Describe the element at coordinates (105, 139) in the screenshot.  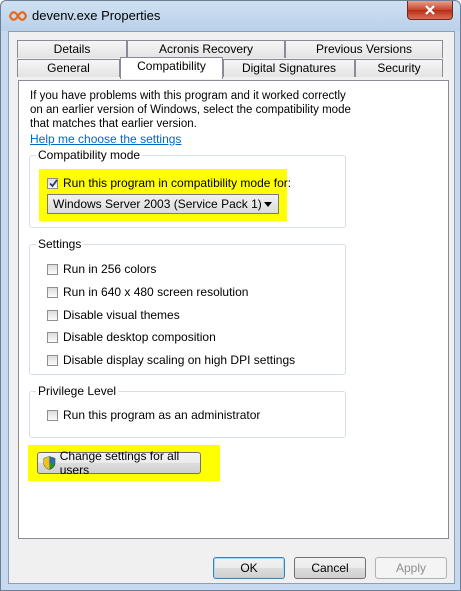
I see `help-choose-settings-link: Help me choose the settings` at that location.